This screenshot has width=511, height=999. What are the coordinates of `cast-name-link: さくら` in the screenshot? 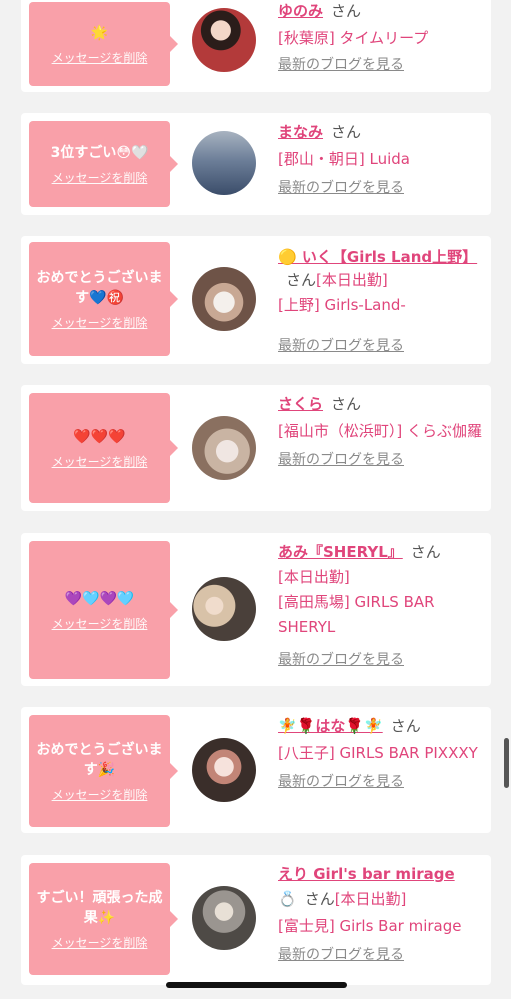 It's located at (300, 404).